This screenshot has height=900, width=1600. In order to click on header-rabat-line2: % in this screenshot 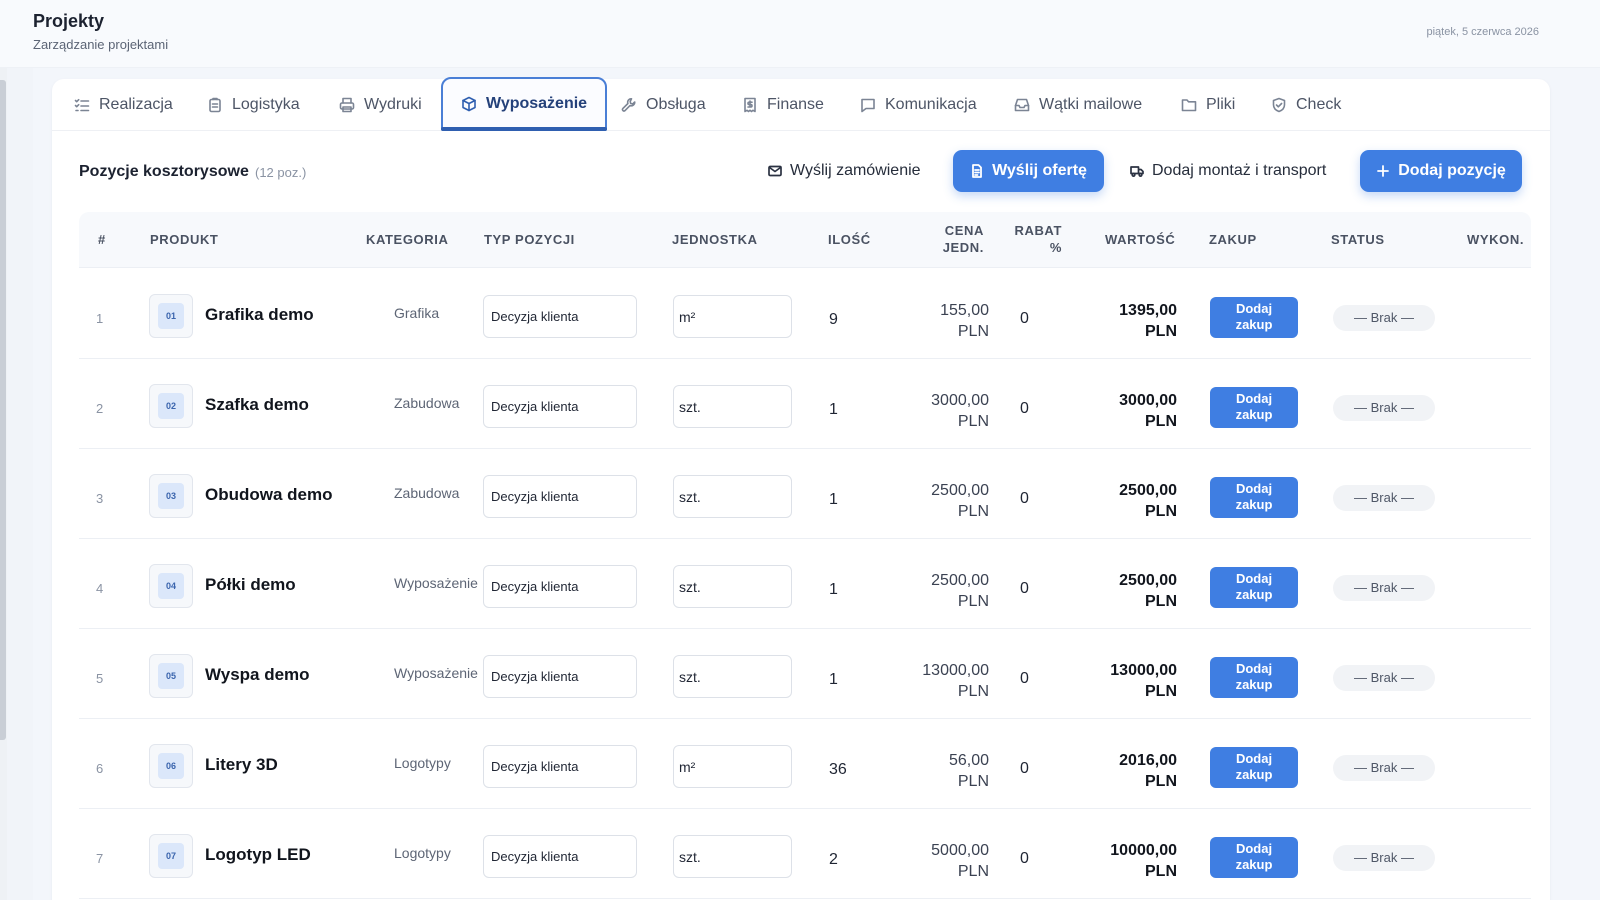, I will do `click(1055, 247)`.